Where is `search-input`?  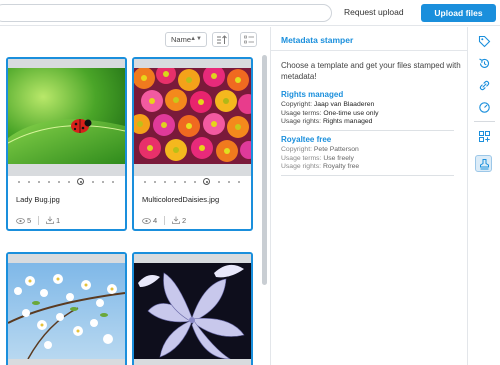
search-input is located at coordinates (166, 13).